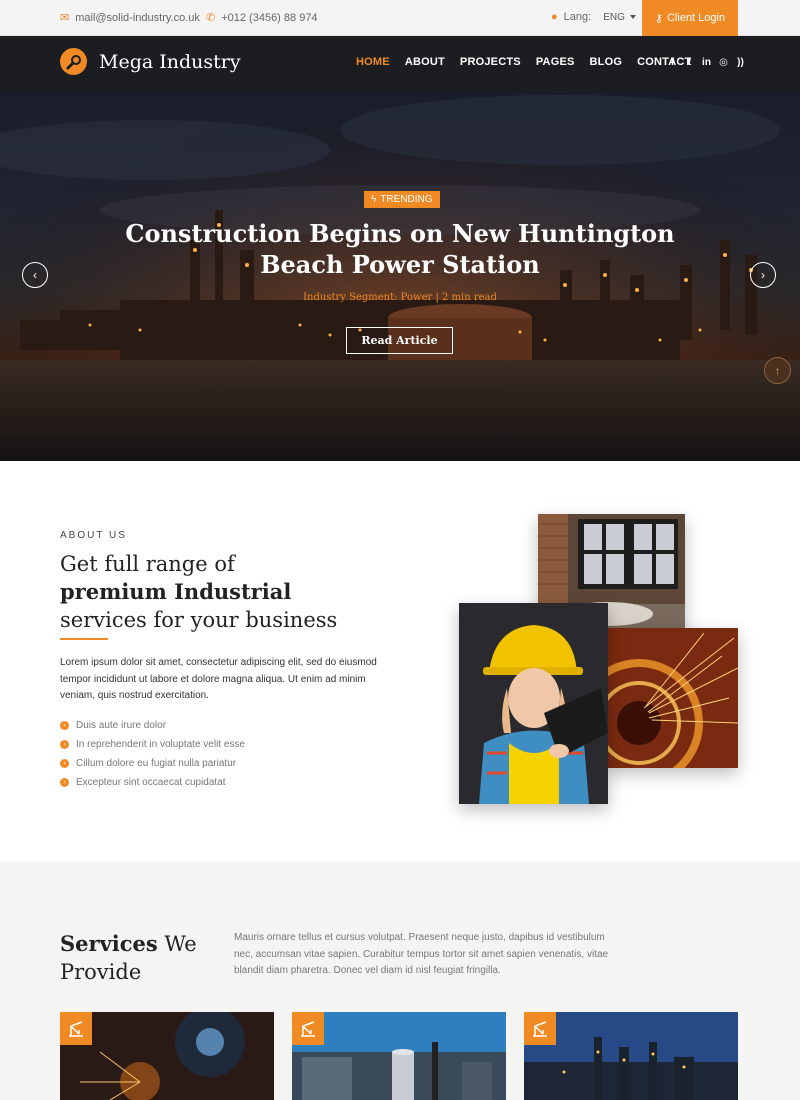 This screenshot has height=1100, width=800. Describe the element at coordinates (593, 17) in the screenshot. I see `language-selector: ● Lang: ENG` at that location.